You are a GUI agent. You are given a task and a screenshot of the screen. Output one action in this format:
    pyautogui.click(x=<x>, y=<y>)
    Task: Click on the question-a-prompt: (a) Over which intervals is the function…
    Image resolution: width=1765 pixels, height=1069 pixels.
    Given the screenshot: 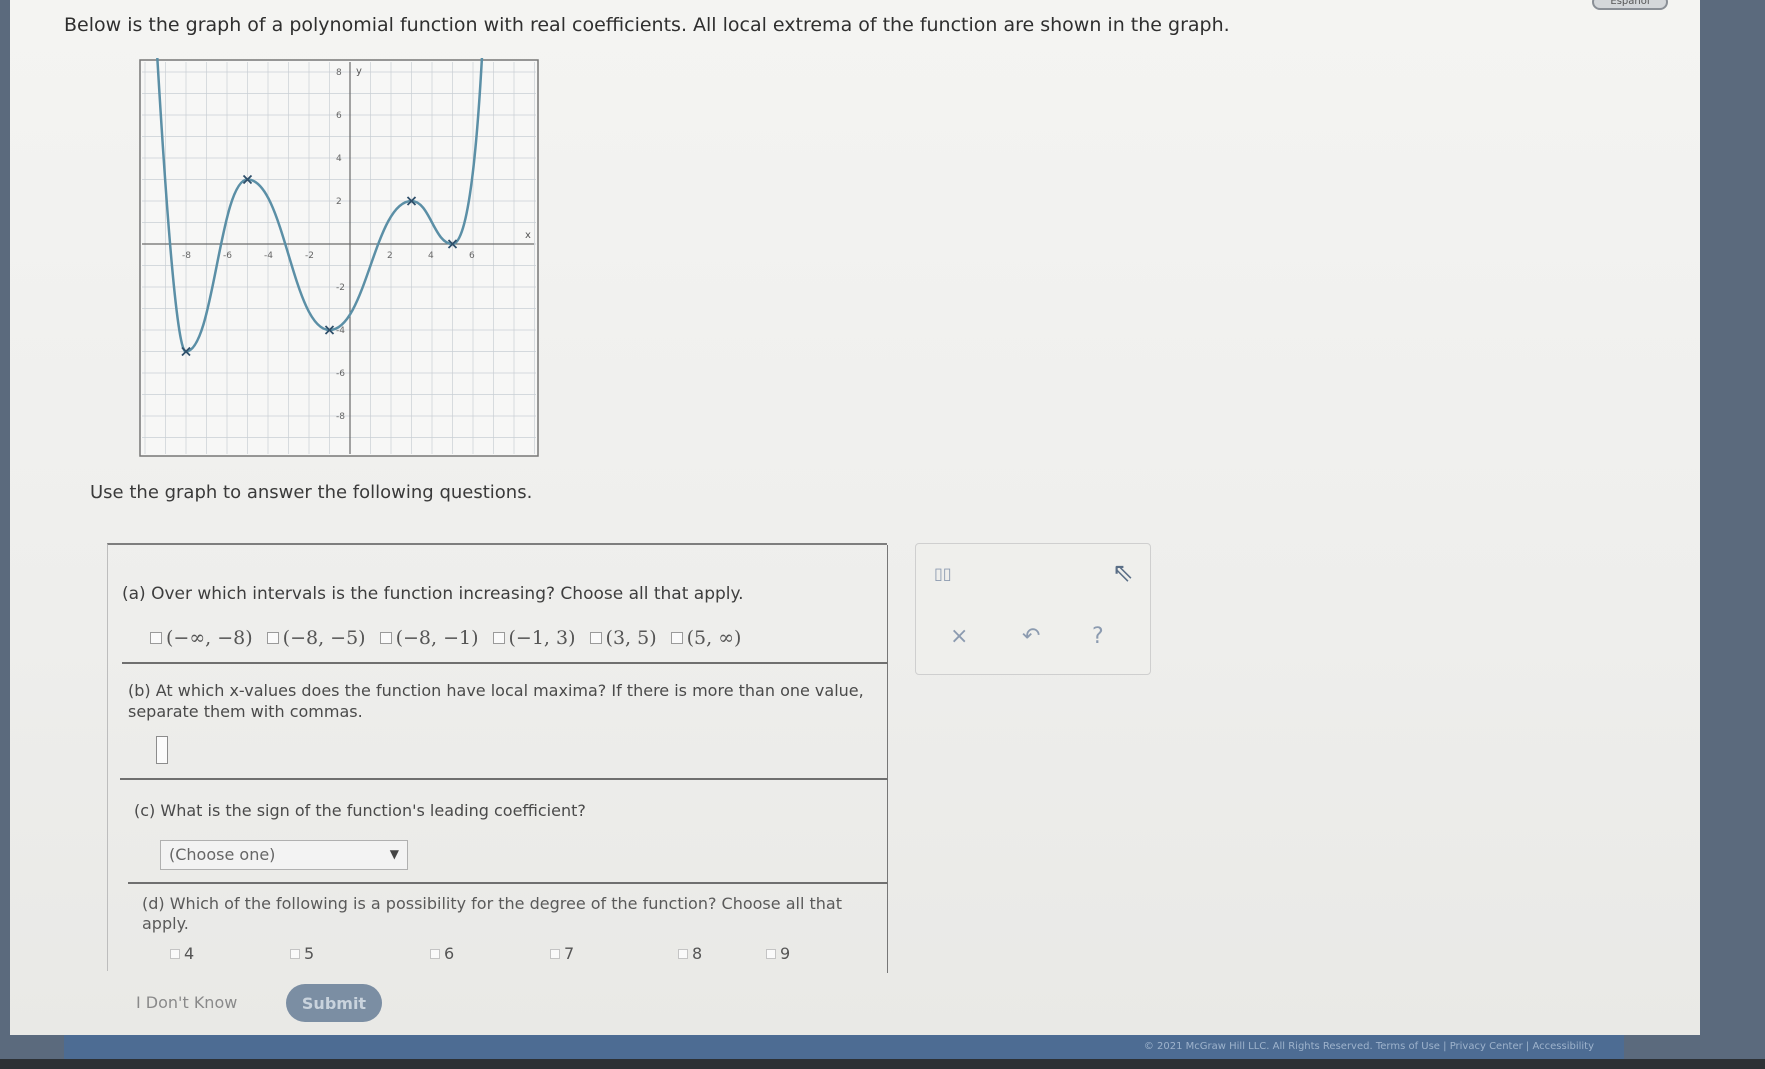 What is the action you would take?
    pyautogui.click(x=433, y=594)
    